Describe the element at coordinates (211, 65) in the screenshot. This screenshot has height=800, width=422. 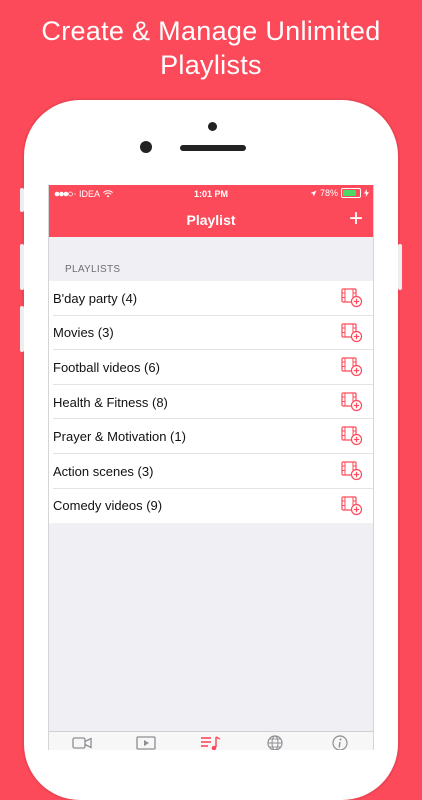
I see `promo-headline-line2: Playlists` at that location.